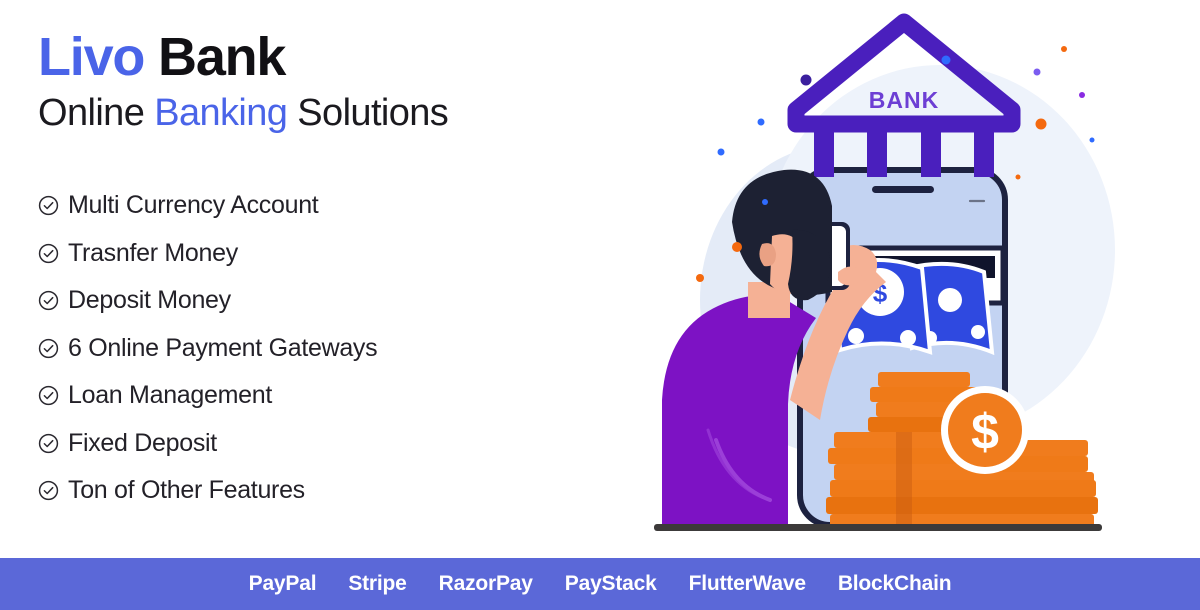 This screenshot has height=610, width=1200. Describe the element at coordinates (338, 206) in the screenshot. I see `list-item: Multi Currency Account` at that location.